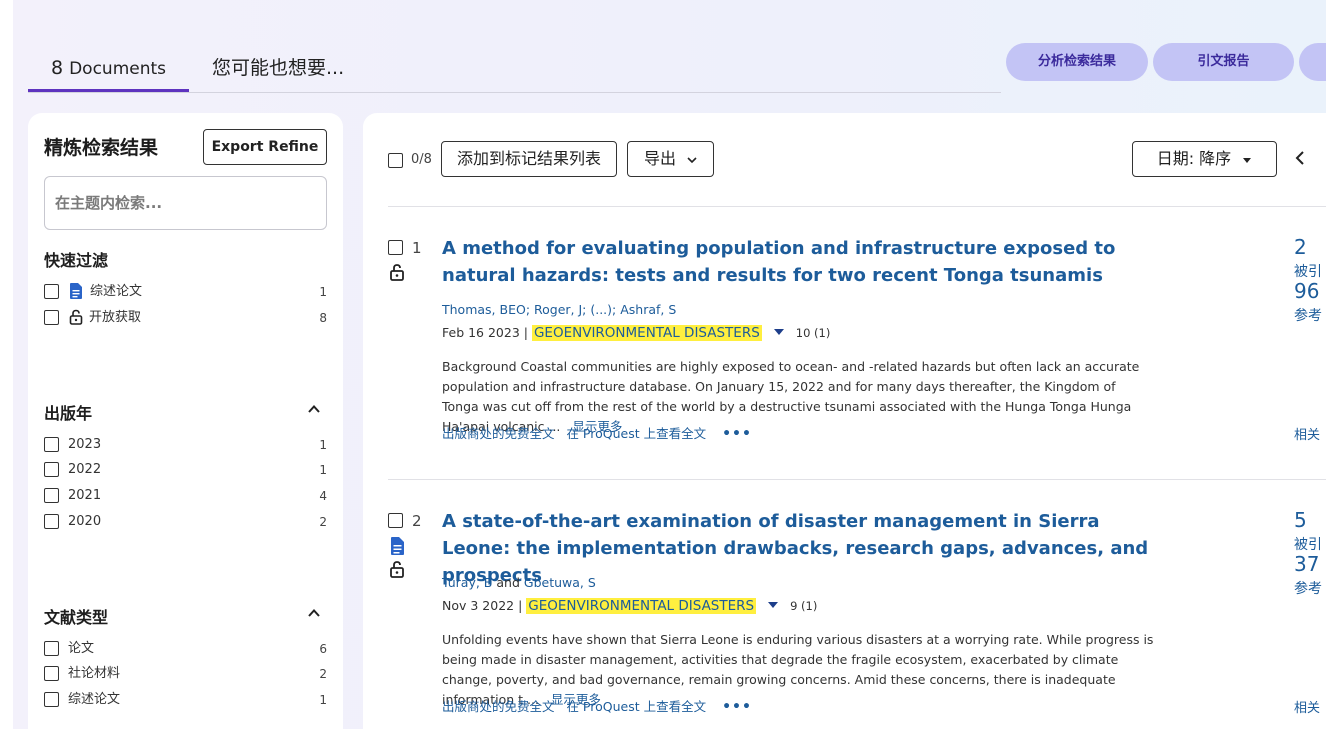 The width and height of the screenshot is (1326, 729). Describe the element at coordinates (76, 260) in the screenshot. I see `quick-filter-heading: 快速过滤` at that location.